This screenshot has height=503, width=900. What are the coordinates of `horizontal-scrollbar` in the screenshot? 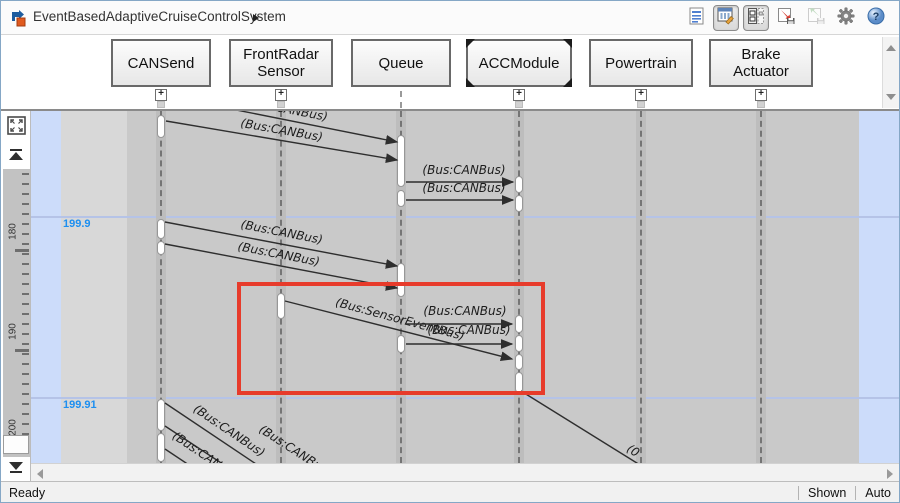 It's located at (465, 472).